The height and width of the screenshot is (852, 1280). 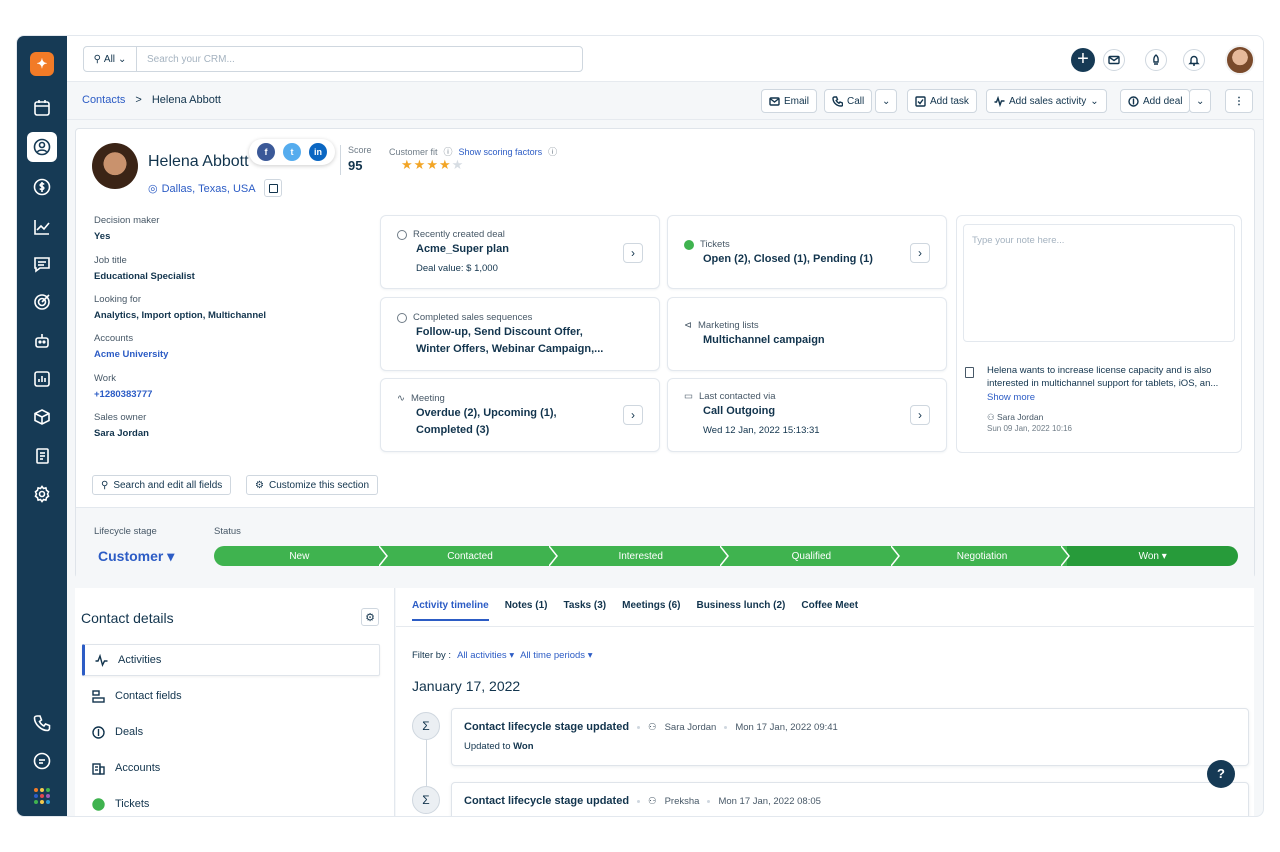 I want to click on add-deal-button: Add deal, so click(x=1155, y=101).